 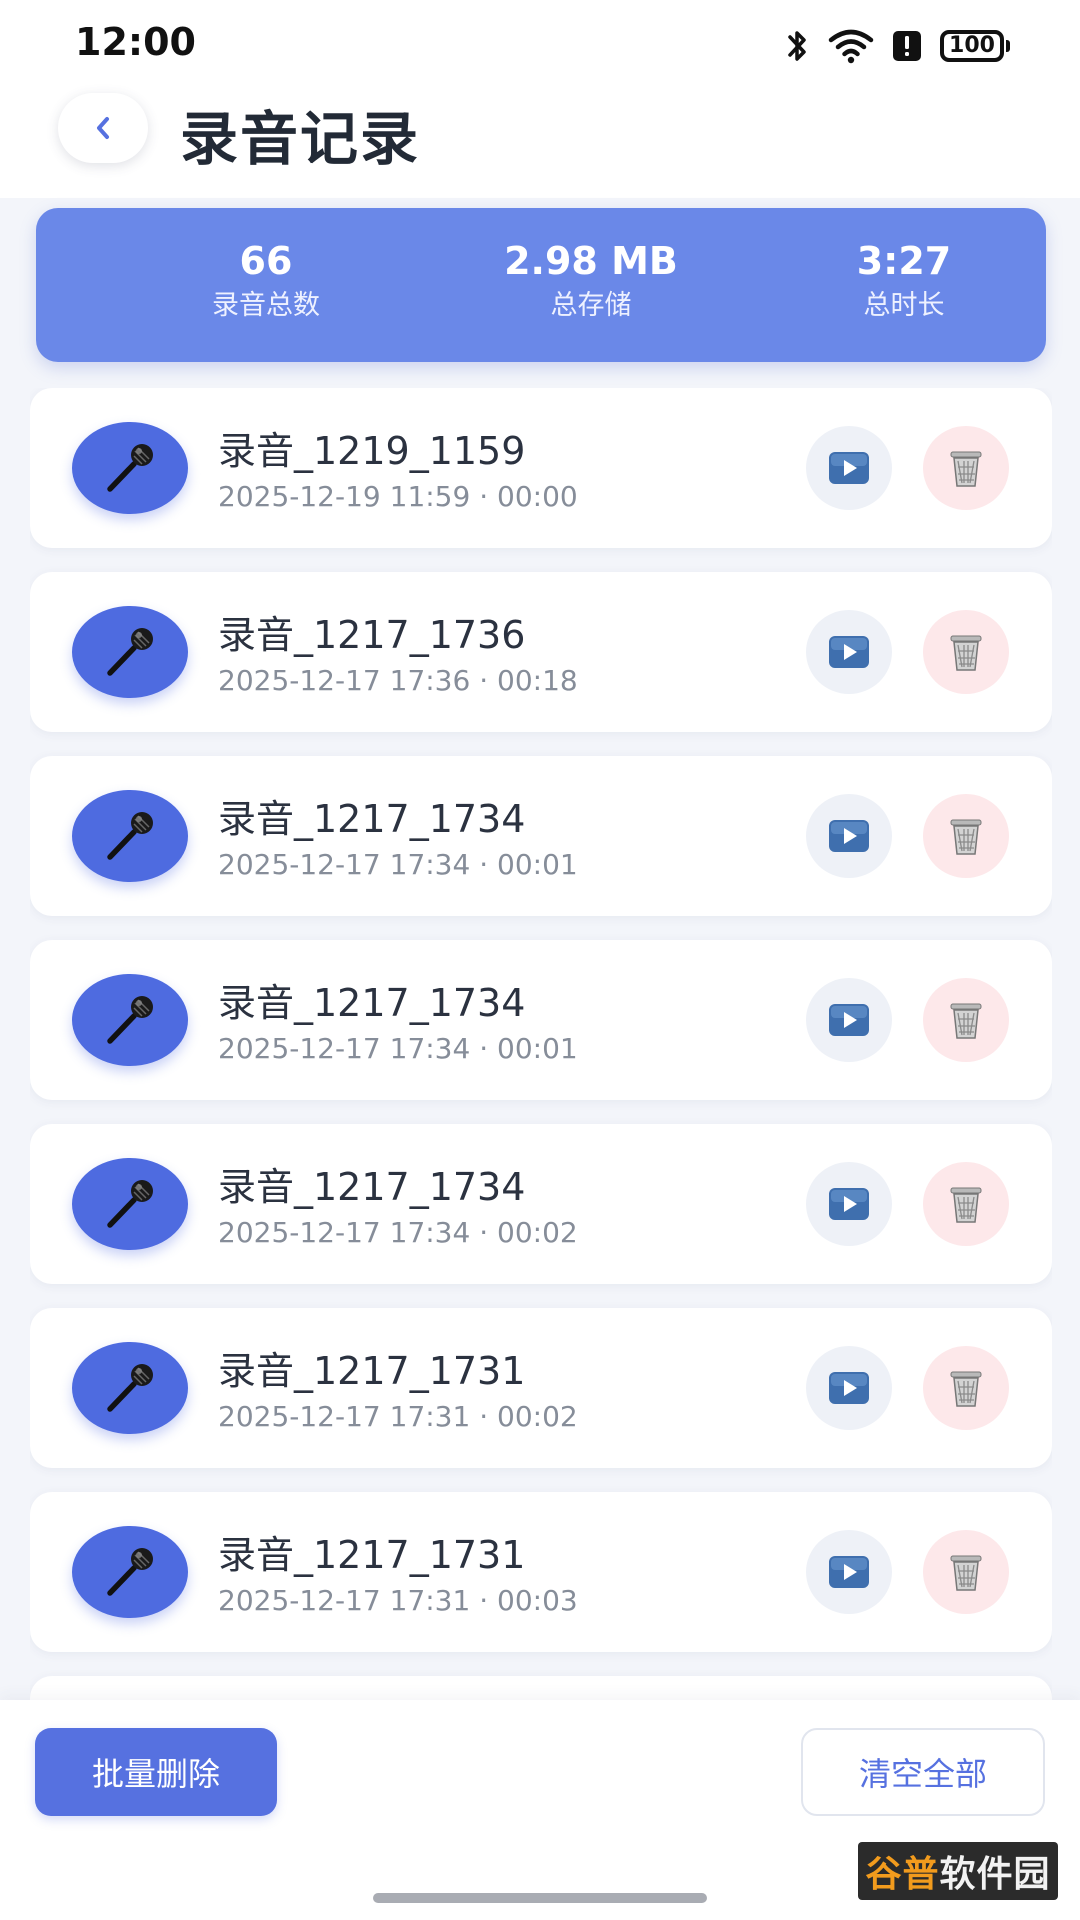 I want to click on watermark-logo: 谷普 软件园, so click(x=958, y=1871).